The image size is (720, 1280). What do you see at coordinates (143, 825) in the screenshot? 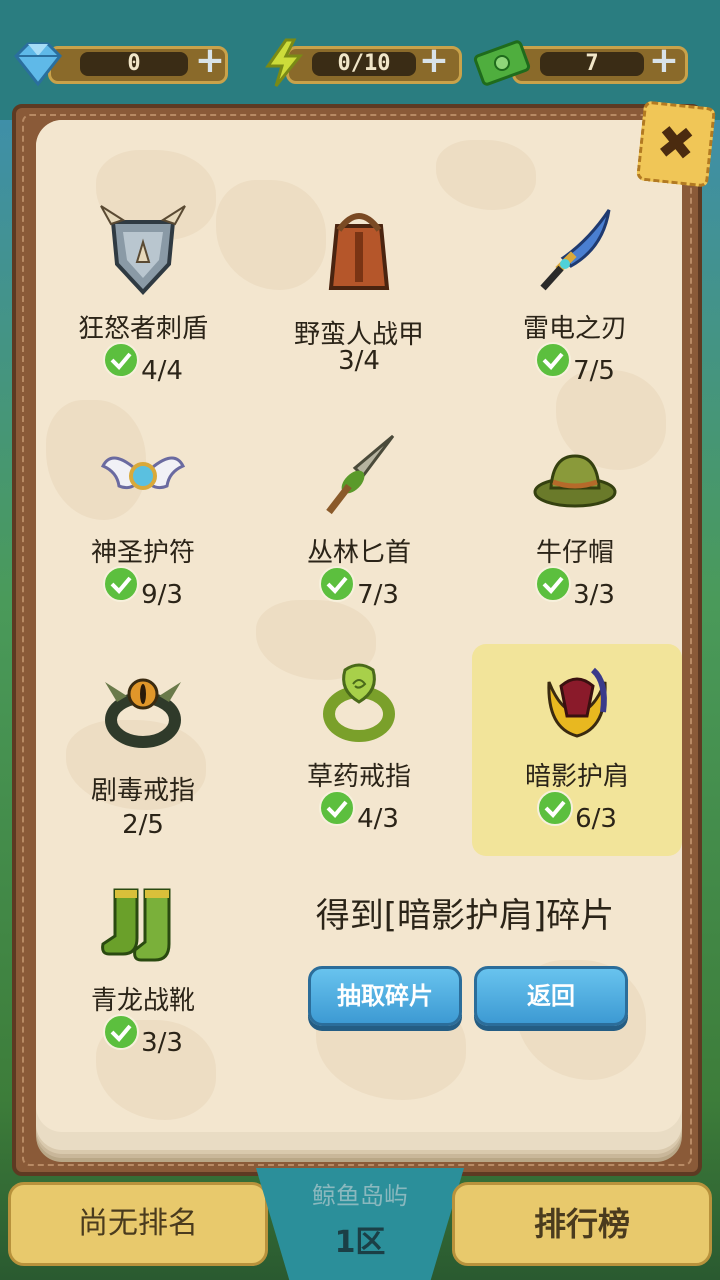
I see `item-count: 2/5` at bounding box center [143, 825].